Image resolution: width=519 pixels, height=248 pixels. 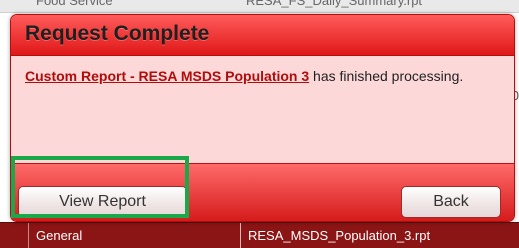 What do you see at coordinates (386, 76) in the screenshot?
I see `message-suffix: has finished processing.` at bounding box center [386, 76].